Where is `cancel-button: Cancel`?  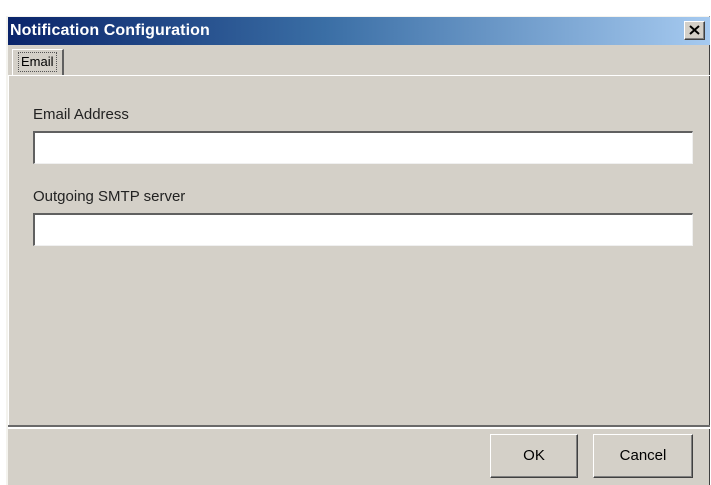 cancel-button: Cancel is located at coordinates (643, 456).